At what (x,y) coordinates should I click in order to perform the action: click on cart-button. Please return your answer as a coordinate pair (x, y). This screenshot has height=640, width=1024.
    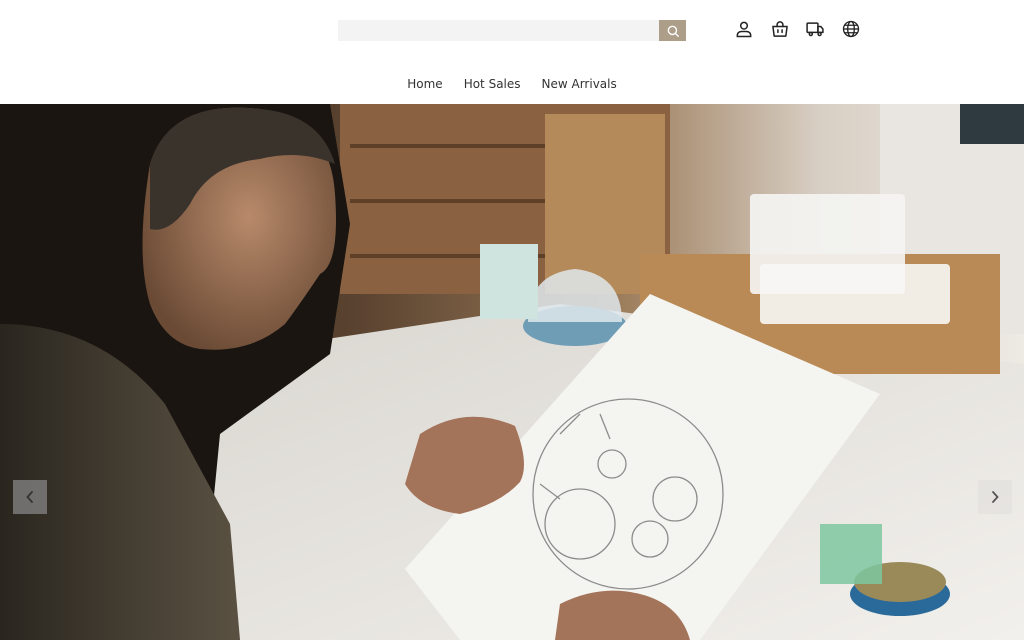
    Looking at the image, I should click on (780, 29).